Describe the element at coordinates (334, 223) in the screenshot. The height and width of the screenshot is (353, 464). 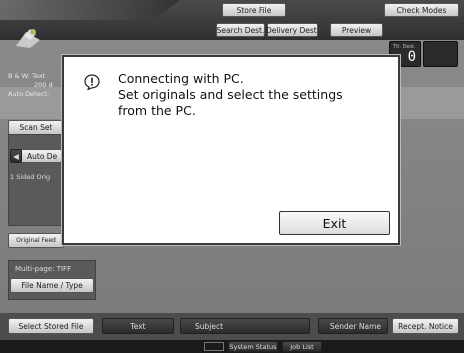
I see `exit-button: Exit` at that location.